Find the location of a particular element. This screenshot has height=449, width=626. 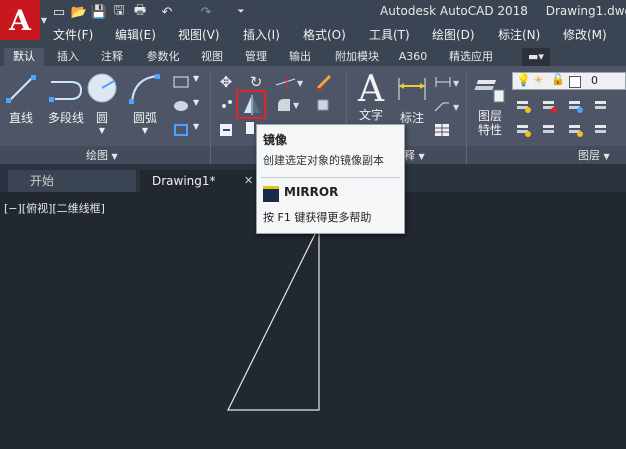

menu-dimension: 标注(N) is located at coordinates (519, 34).